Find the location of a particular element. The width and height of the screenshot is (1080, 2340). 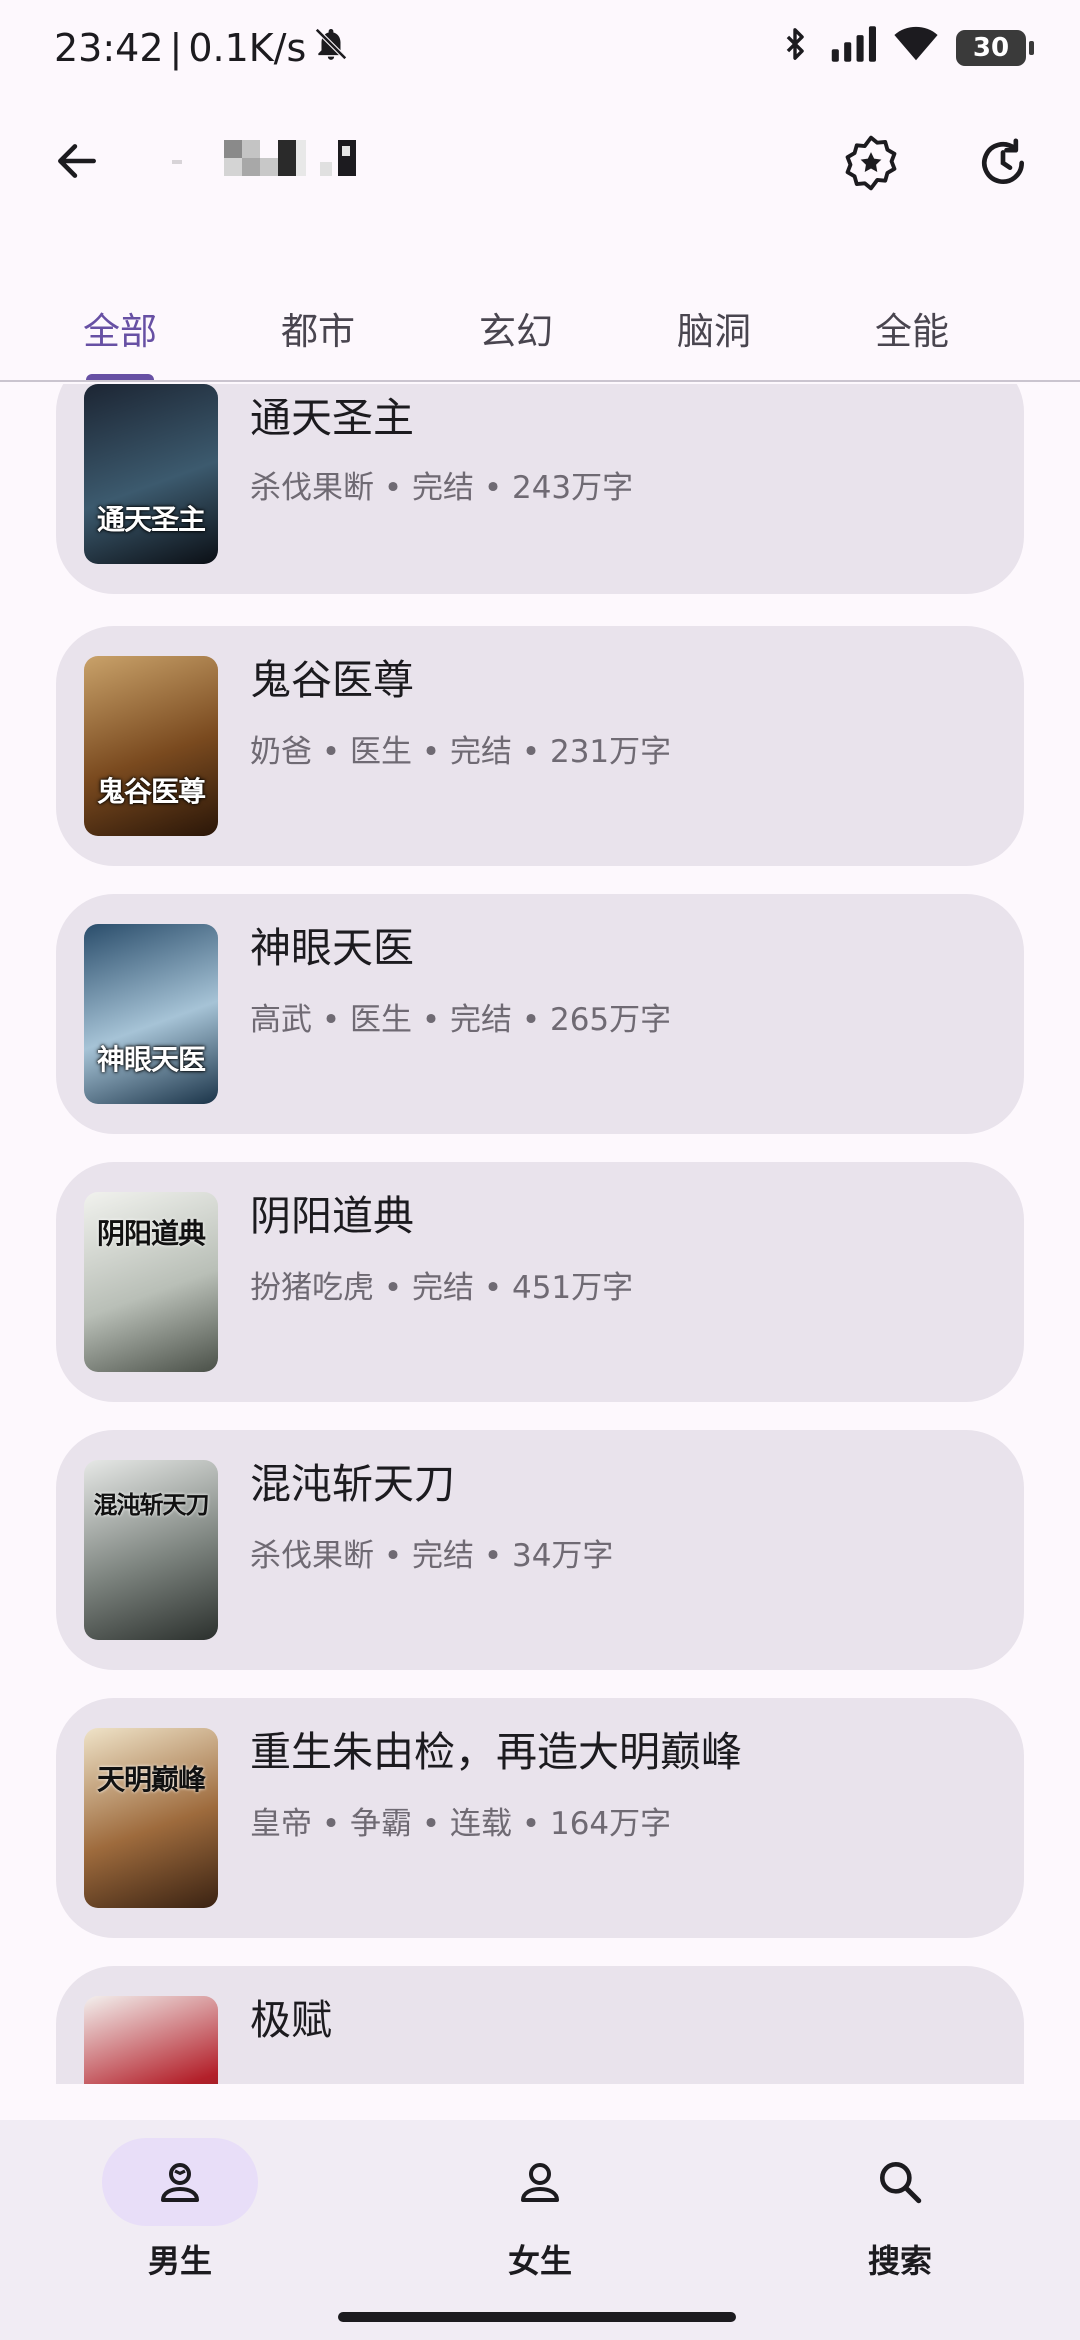

home-indicator is located at coordinates (537, 2317).